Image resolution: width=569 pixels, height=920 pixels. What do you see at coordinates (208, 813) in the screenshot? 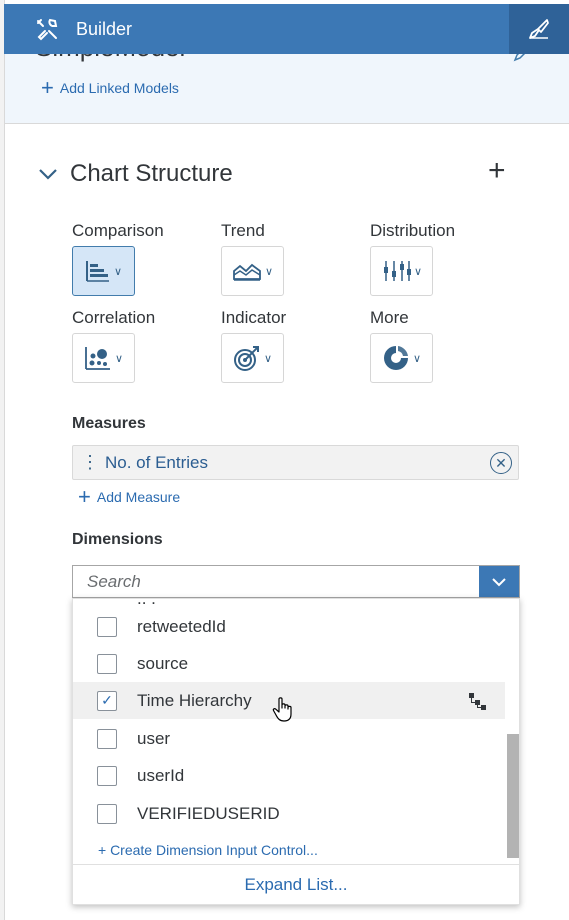
I see `list-item-label: VERIFIEDUSERID` at bounding box center [208, 813].